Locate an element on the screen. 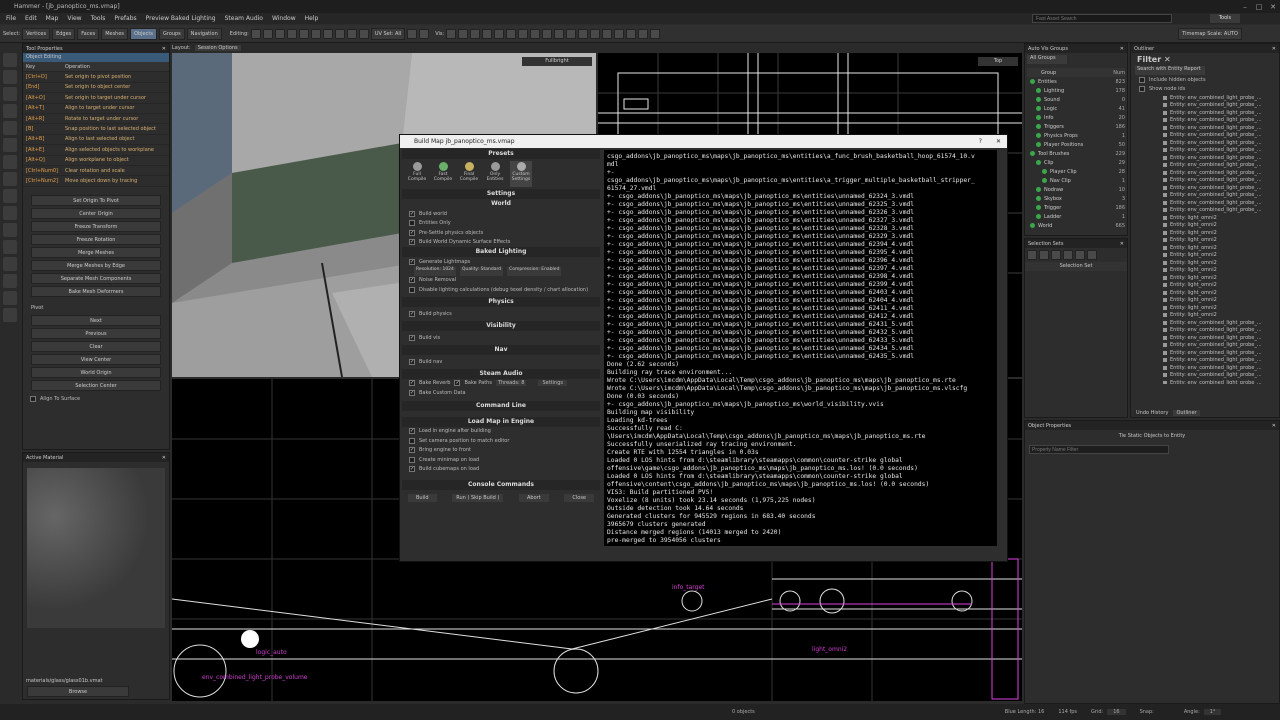  audio-settings-button: Settings is located at coordinates (552, 383).